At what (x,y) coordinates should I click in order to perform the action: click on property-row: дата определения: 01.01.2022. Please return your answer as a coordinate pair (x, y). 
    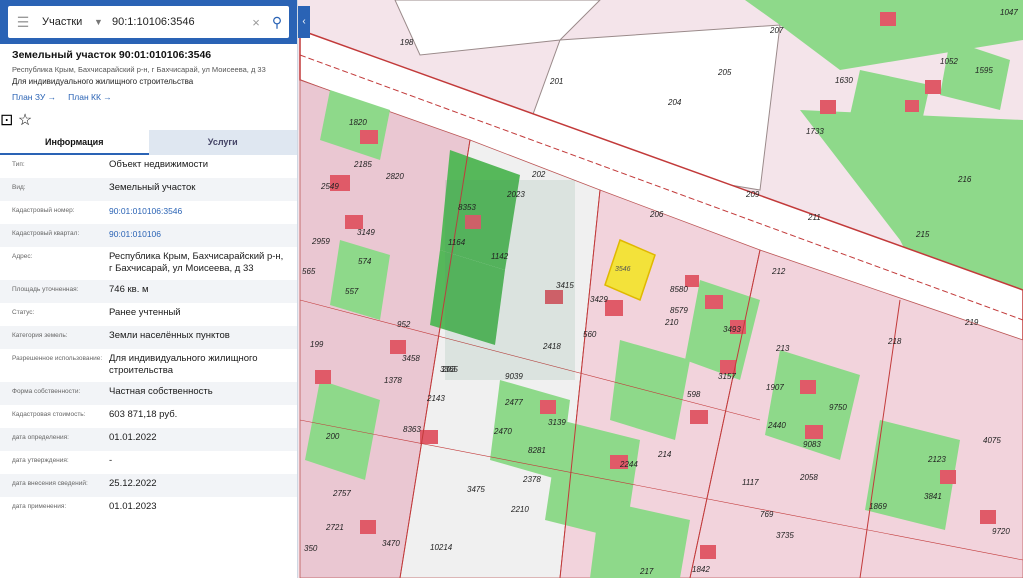
    Looking at the image, I should click on (148, 439).